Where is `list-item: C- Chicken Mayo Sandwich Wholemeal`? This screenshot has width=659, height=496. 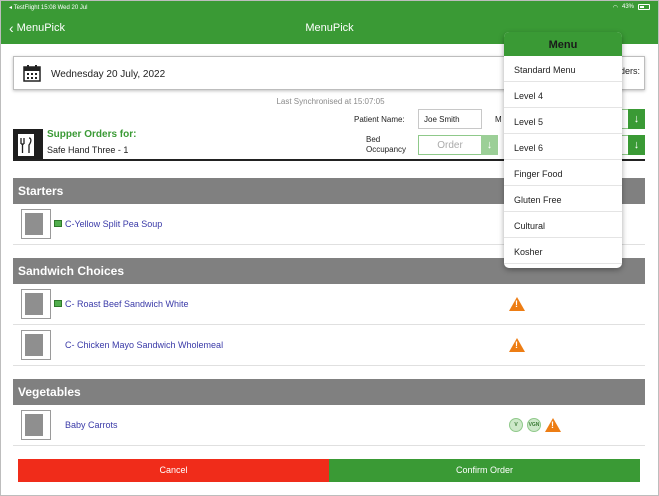
list-item: C- Chicken Mayo Sandwich Wholemeal is located at coordinates (329, 345).